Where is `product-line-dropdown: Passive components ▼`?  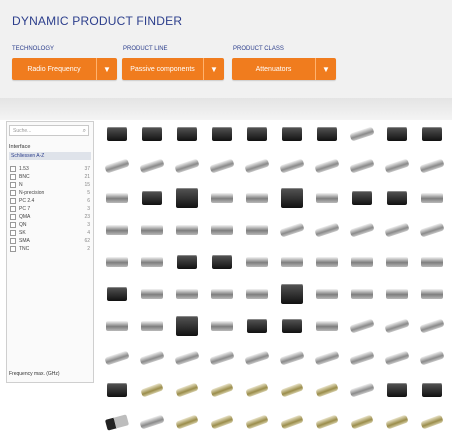 product-line-dropdown: Passive components ▼ is located at coordinates (173, 69).